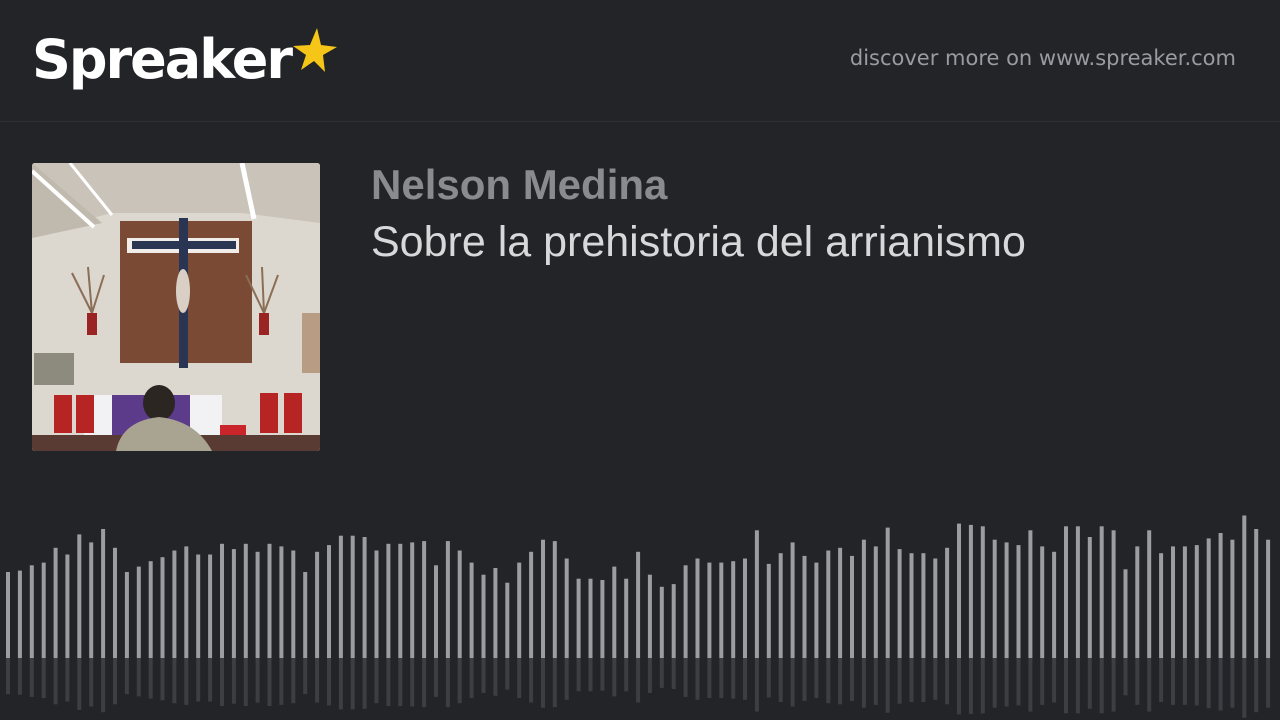 Image resolution: width=1280 pixels, height=720 pixels. What do you see at coordinates (698, 242) in the screenshot?
I see `episode-title: Sobre la prehistoria del arrianismo` at bounding box center [698, 242].